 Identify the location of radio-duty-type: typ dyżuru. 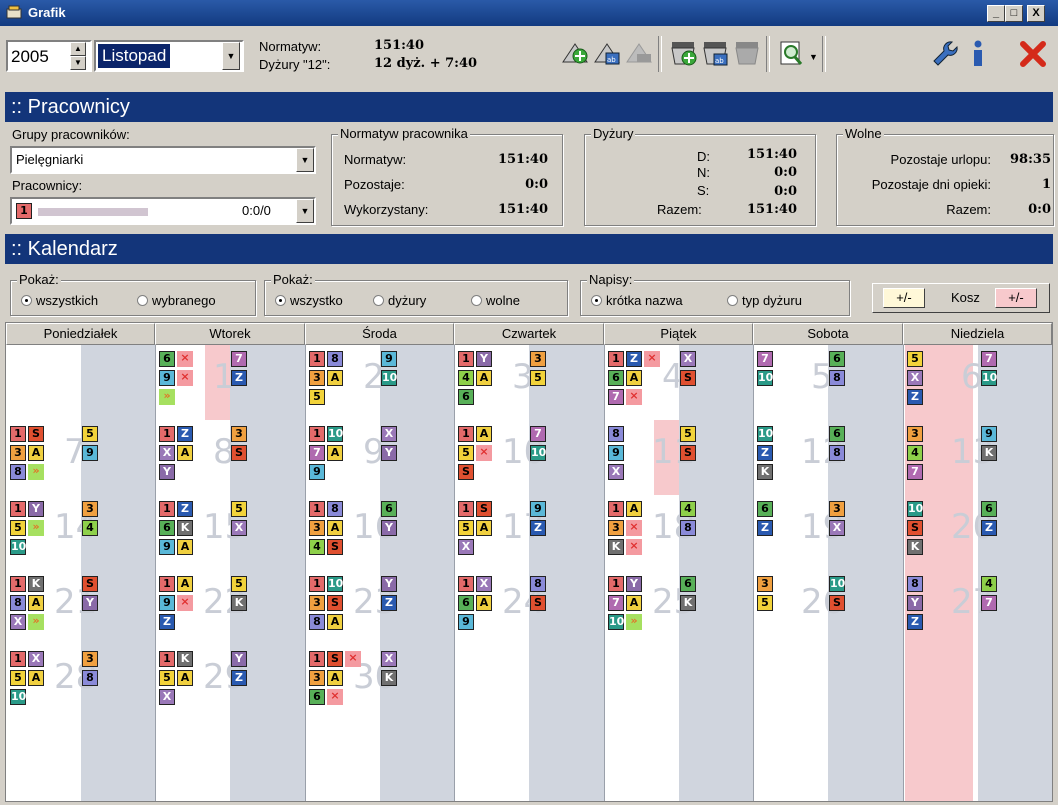
(764, 300).